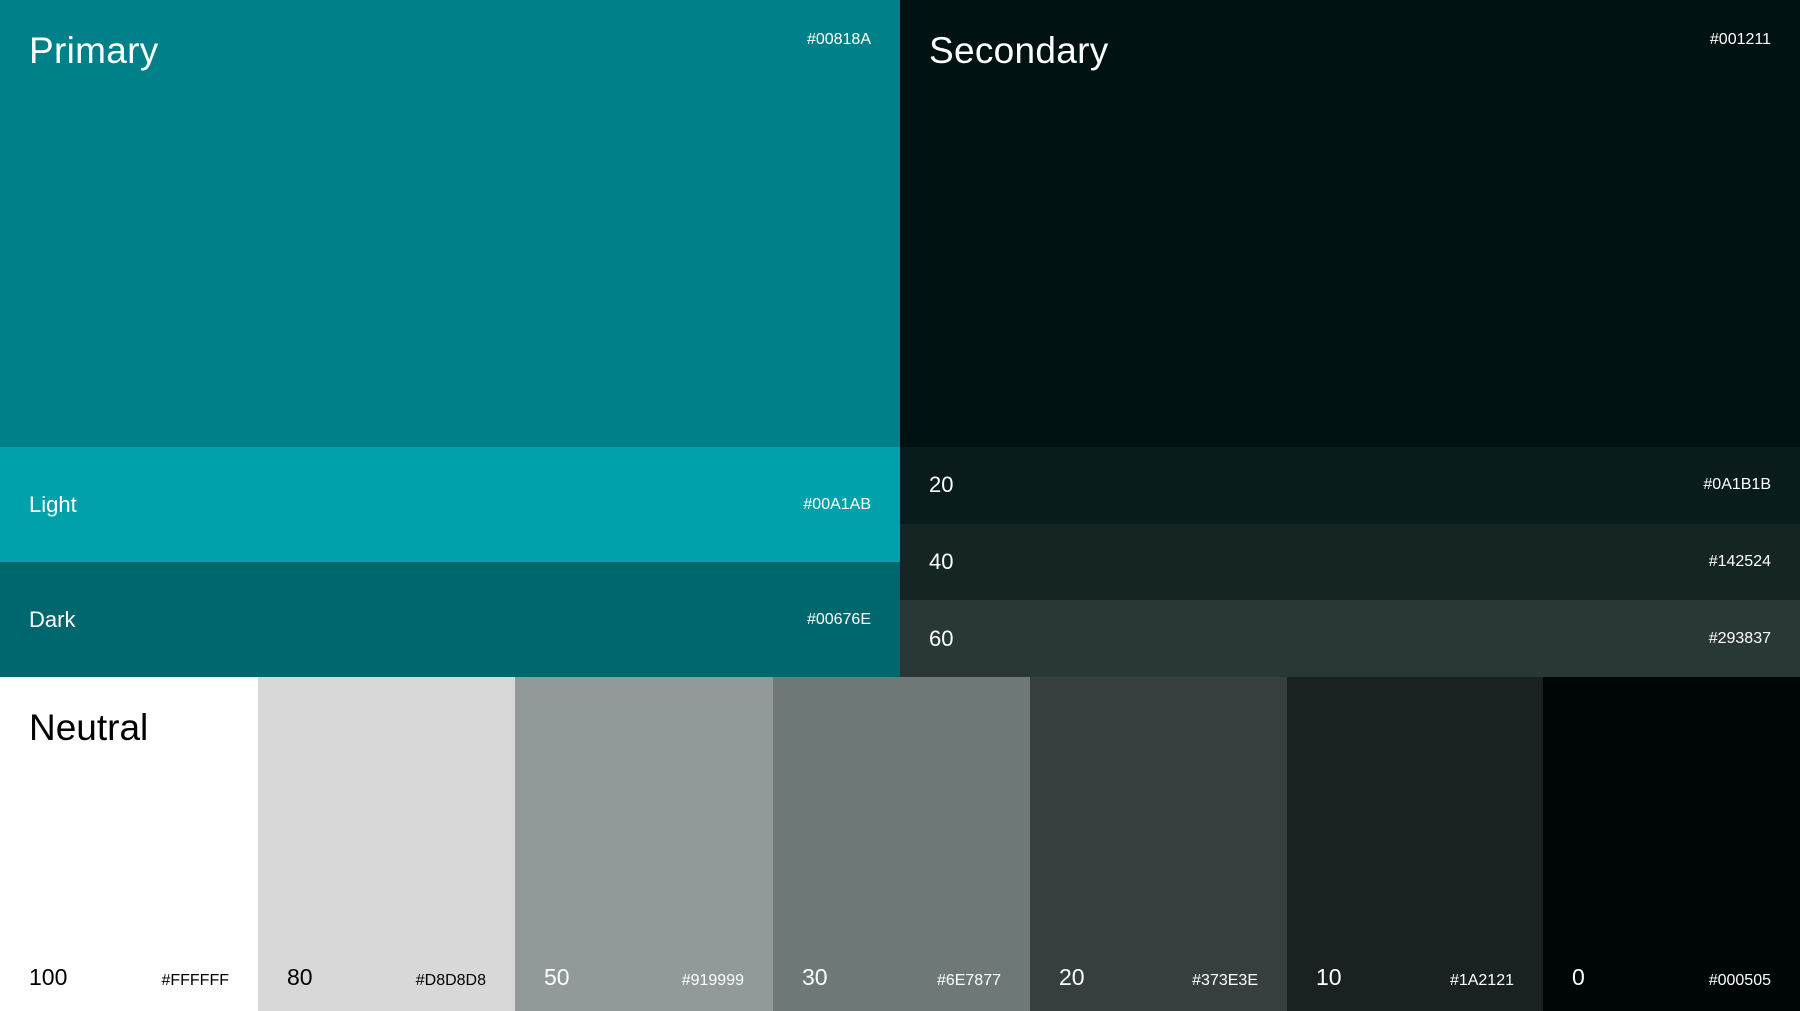 This screenshot has height=1011, width=1800. Describe the element at coordinates (450, 504) in the screenshot. I see `primary-light-swatch: Light #00A1AB` at that location.